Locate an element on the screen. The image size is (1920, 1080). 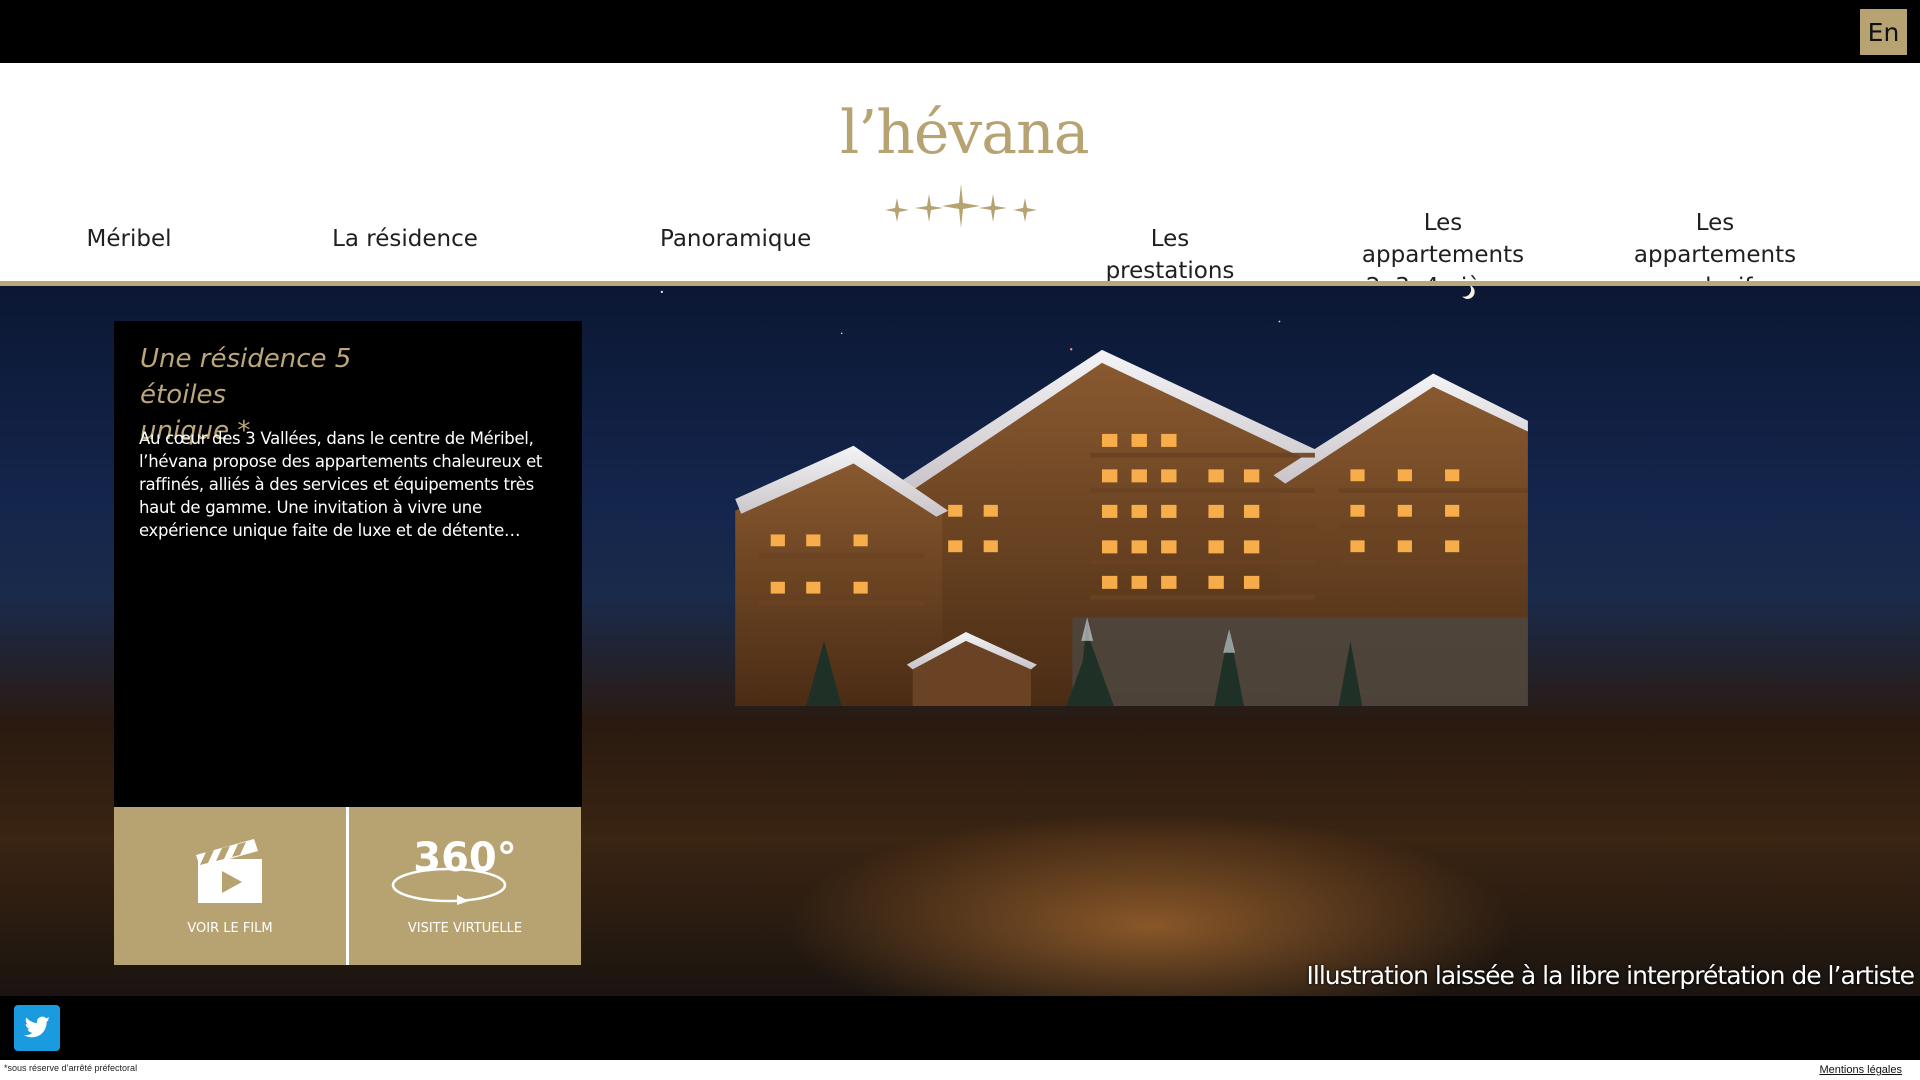
top-bar is located at coordinates (960, 31).